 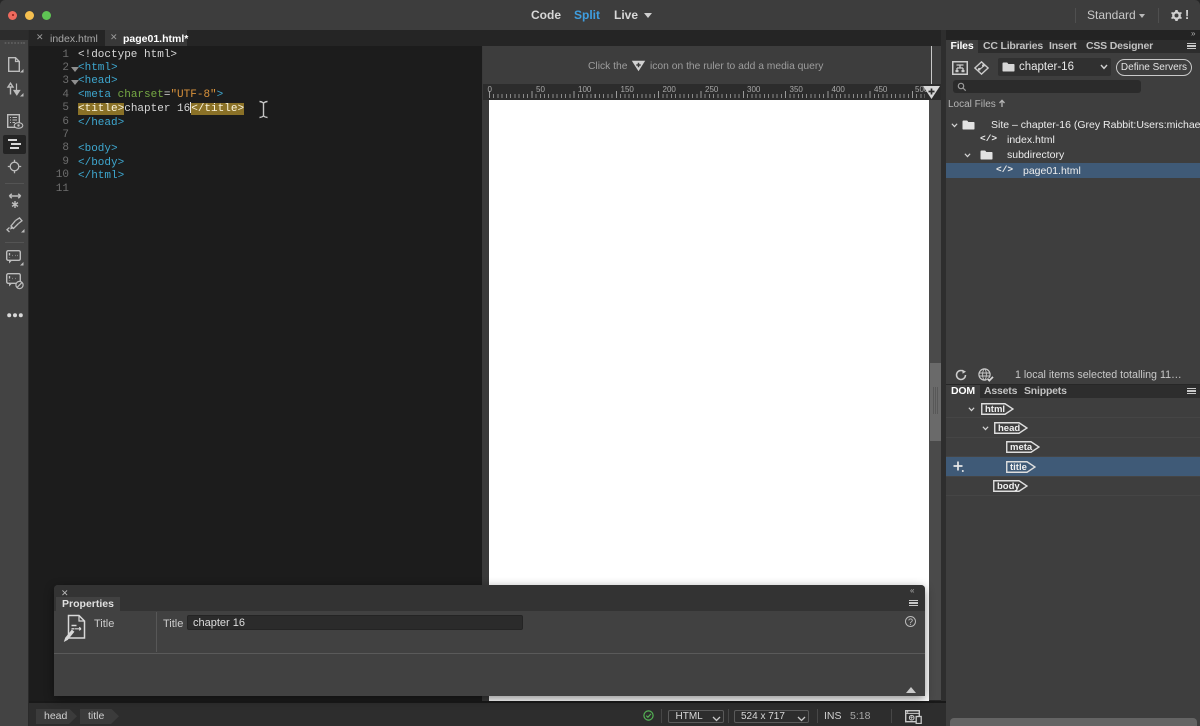 What do you see at coordinates (1009, 428) in the screenshot?
I see `svg-text: head` at bounding box center [1009, 428].